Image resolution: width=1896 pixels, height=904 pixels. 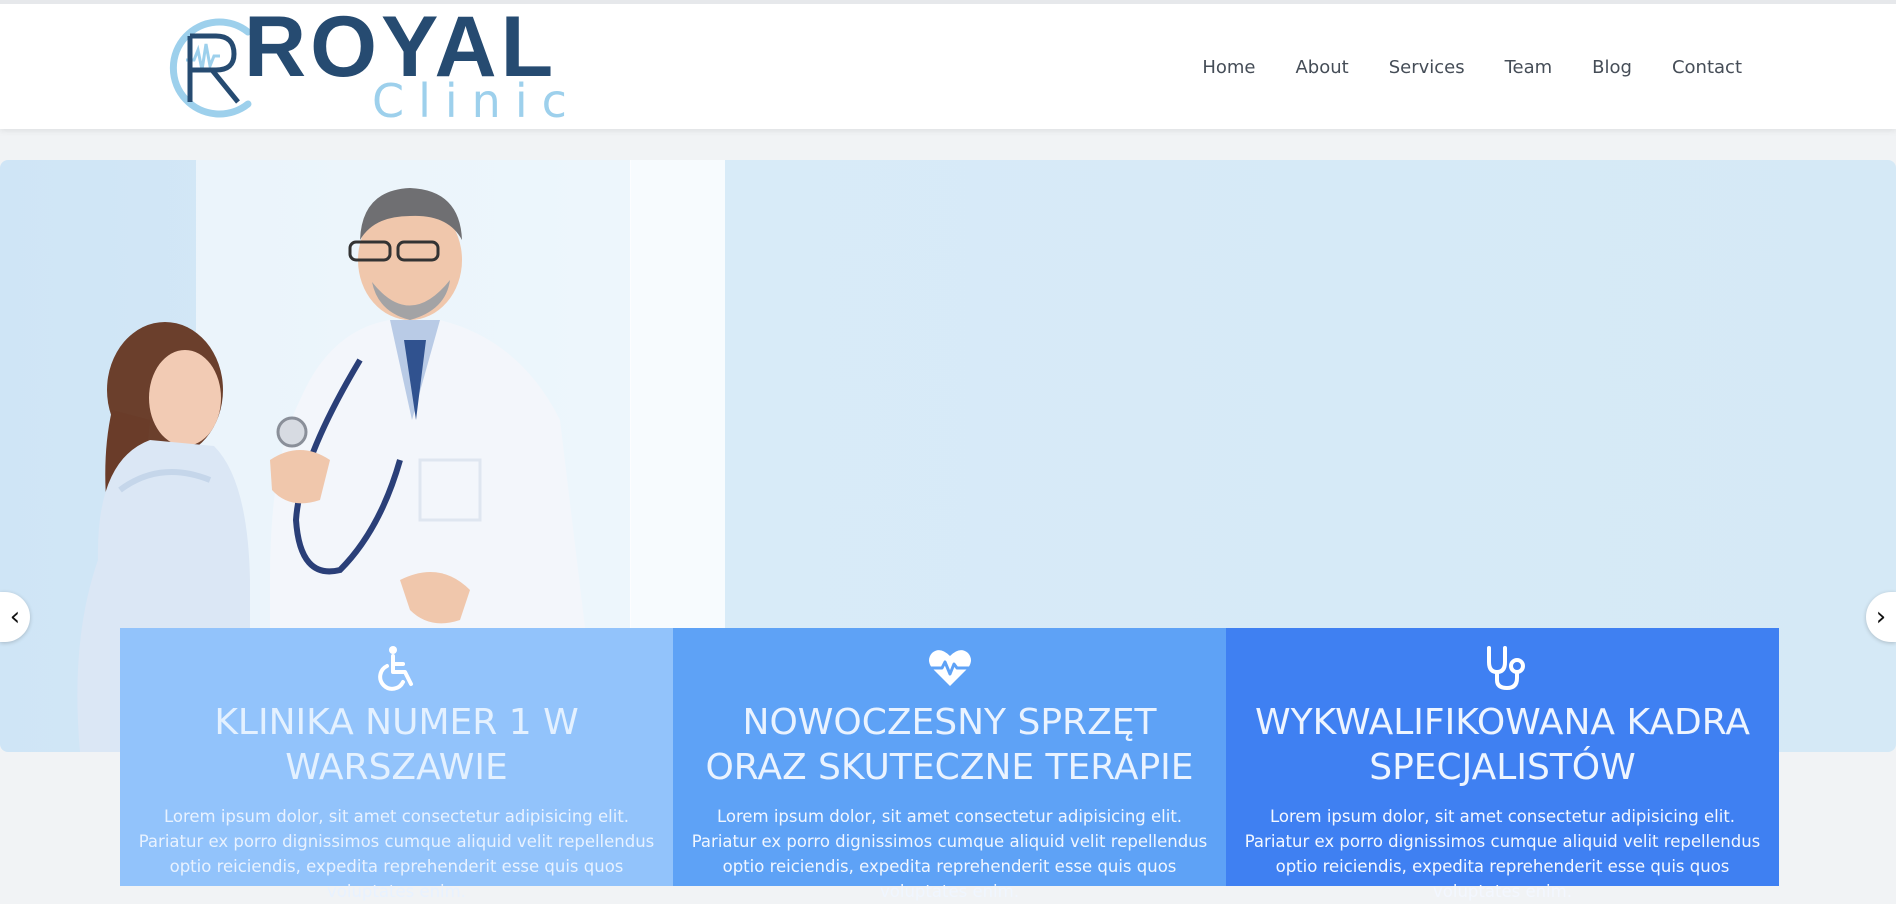 I want to click on nav-team: Team, so click(x=1529, y=68).